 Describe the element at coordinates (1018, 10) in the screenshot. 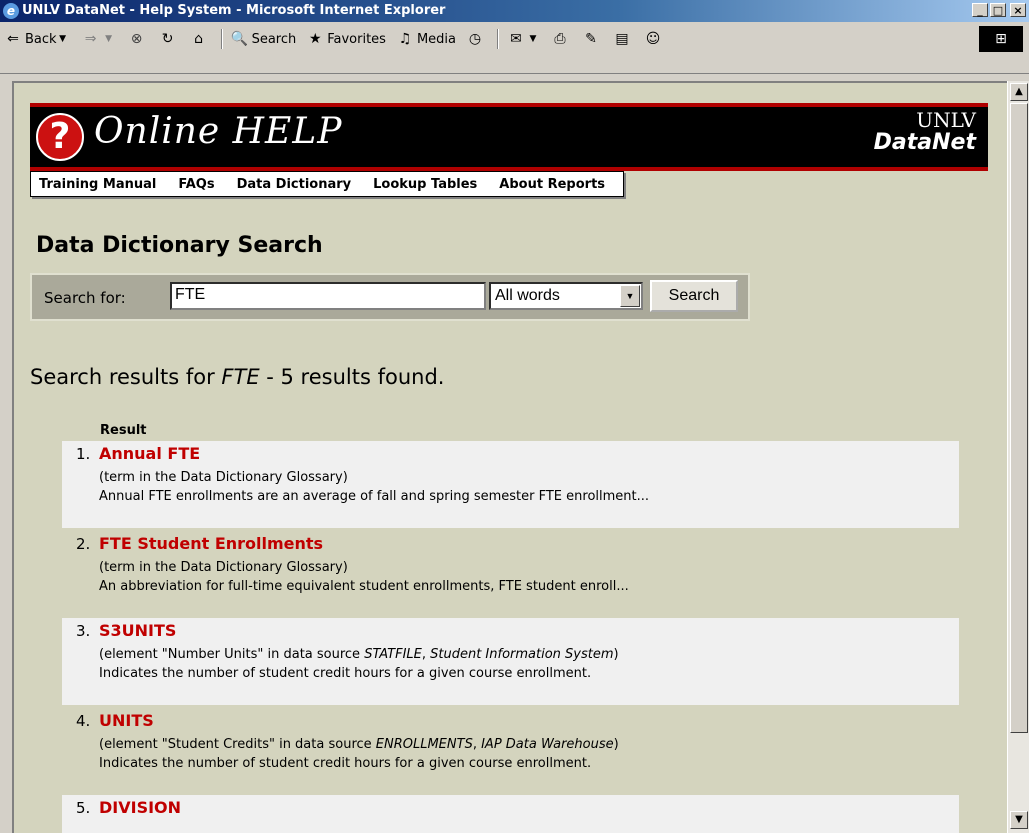

I see `close-button: ×` at that location.